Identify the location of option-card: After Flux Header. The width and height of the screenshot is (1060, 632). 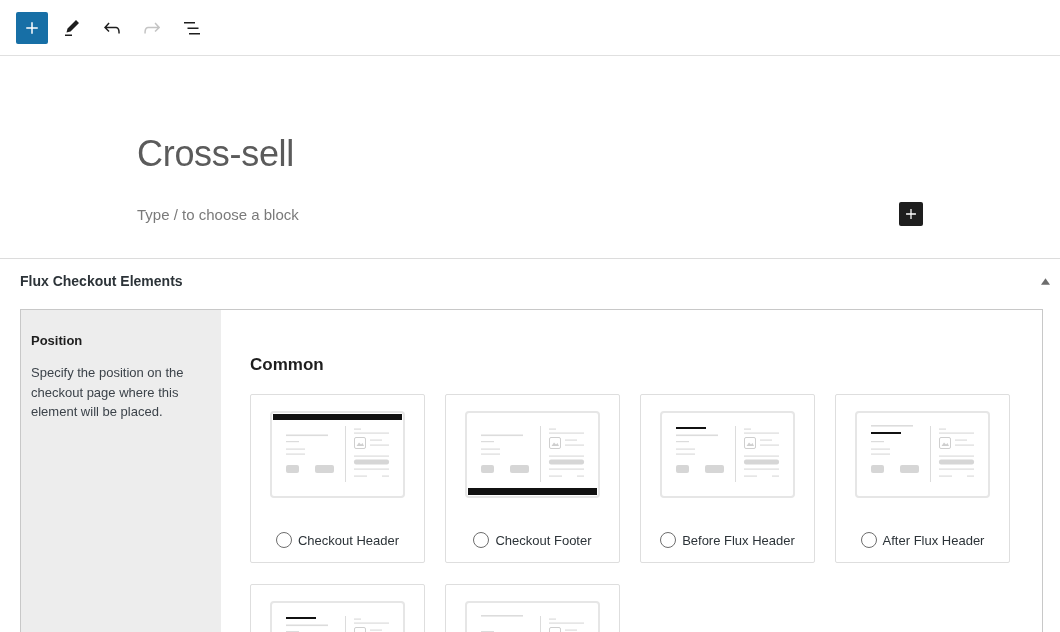
(922, 478).